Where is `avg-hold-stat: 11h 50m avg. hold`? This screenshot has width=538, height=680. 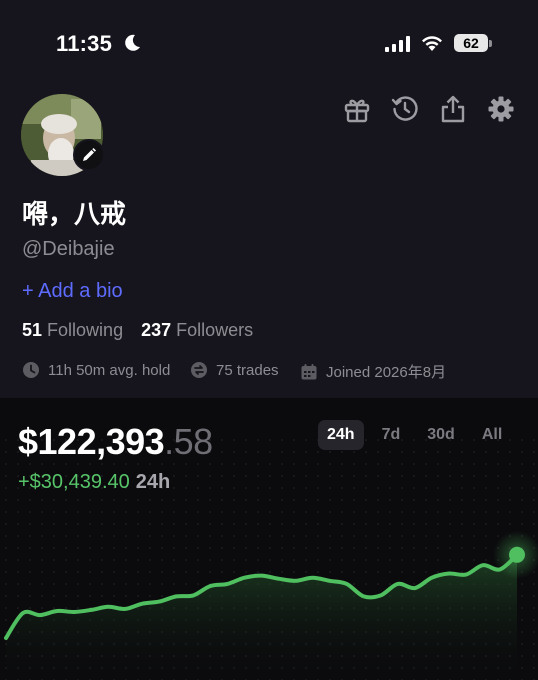
avg-hold-stat: 11h 50m avg. hold is located at coordinates (96, 370).